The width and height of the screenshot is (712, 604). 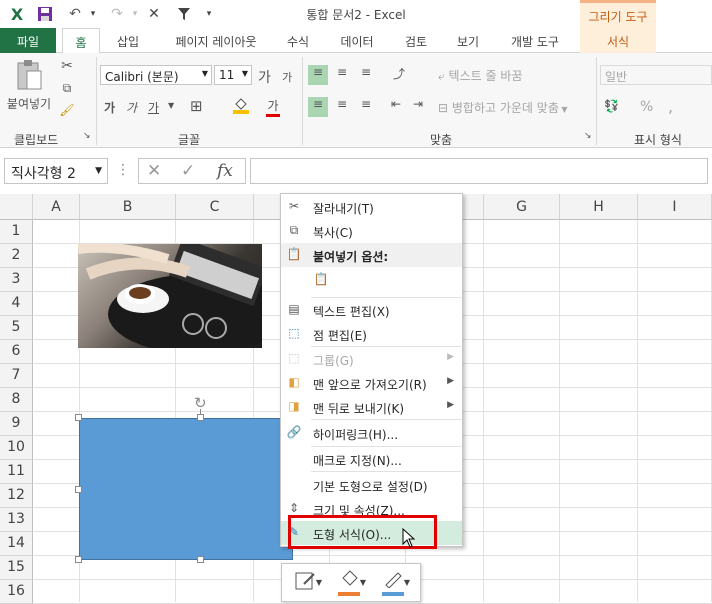 What do you see at coordinates (535, 40) in the screenshot?
I see `tab-developer: 개발 도구` at bounding box center [535, 40].